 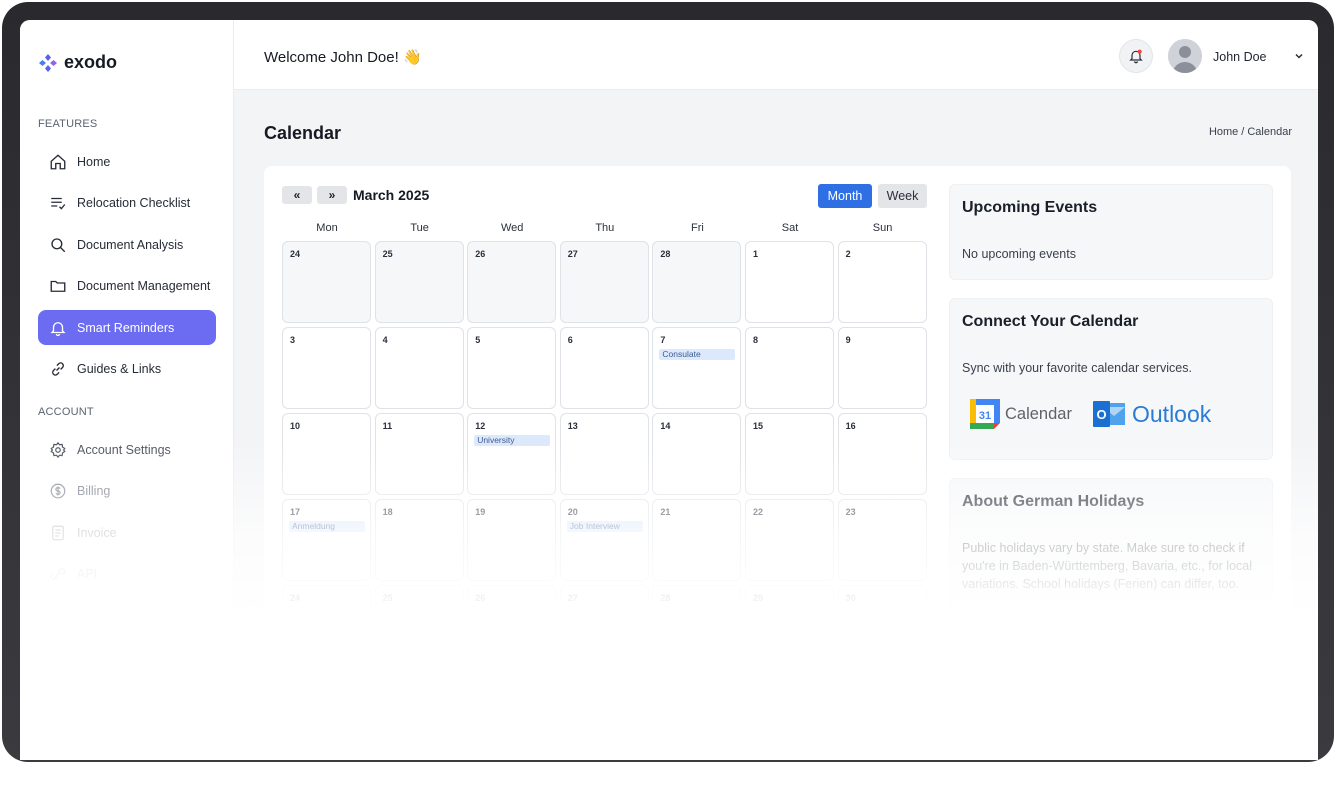 I want to click on calendar-event: Anmeldung, so click(x=327, y=526).